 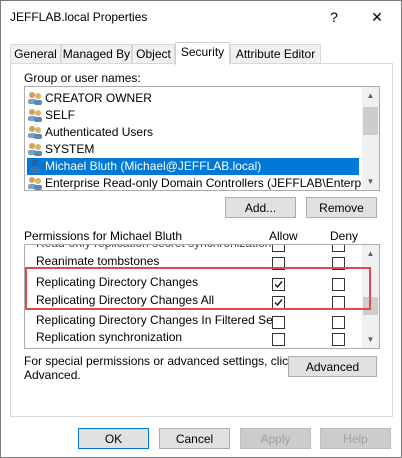 What do you see at coordinates (99, 132) in the screenshot?
I see `principal-name: Authenticated Users` at bounding box center [99, 132].